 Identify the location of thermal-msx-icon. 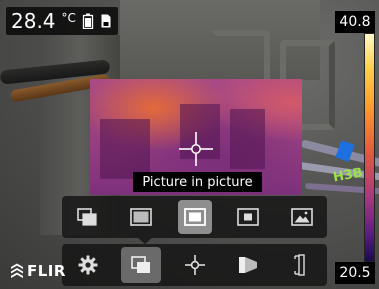
(87, 217).